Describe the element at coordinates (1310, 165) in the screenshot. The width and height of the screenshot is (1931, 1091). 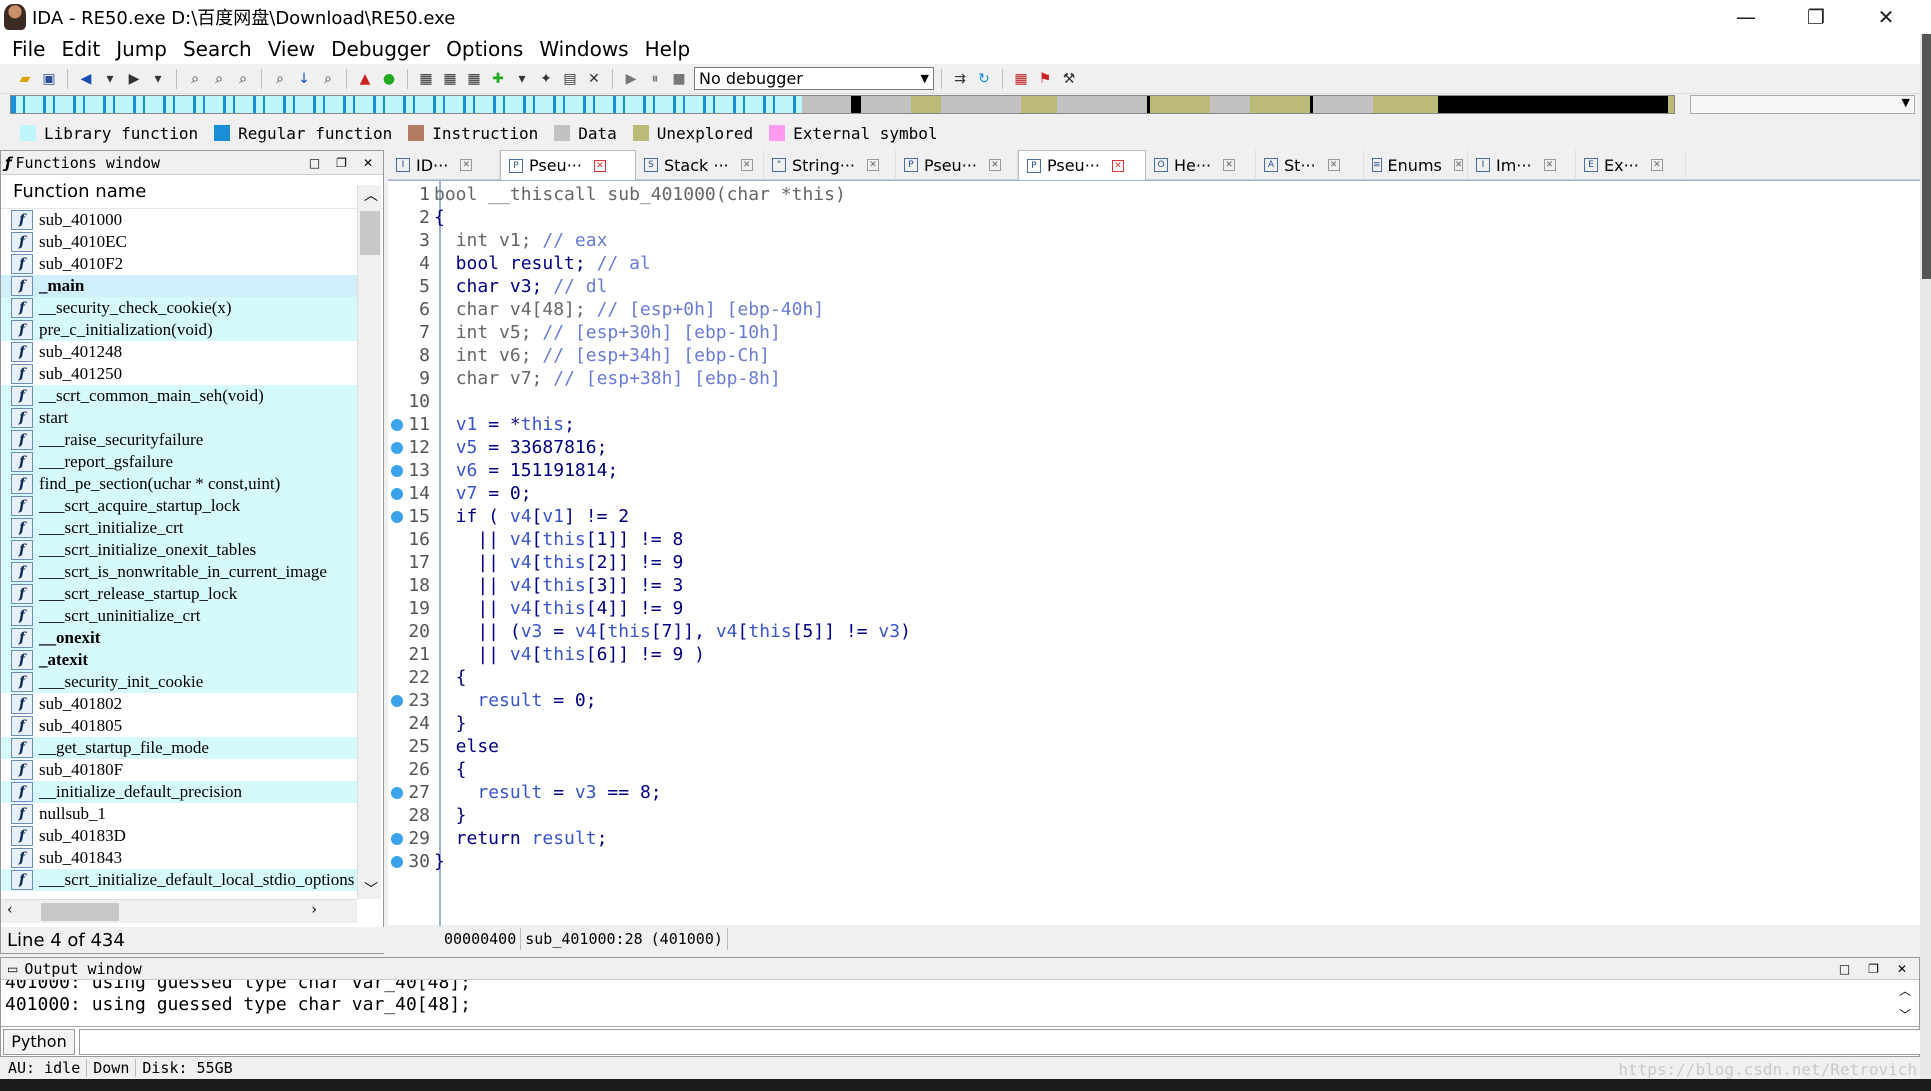
I see `view-tab: A St··· ✕` at that location.